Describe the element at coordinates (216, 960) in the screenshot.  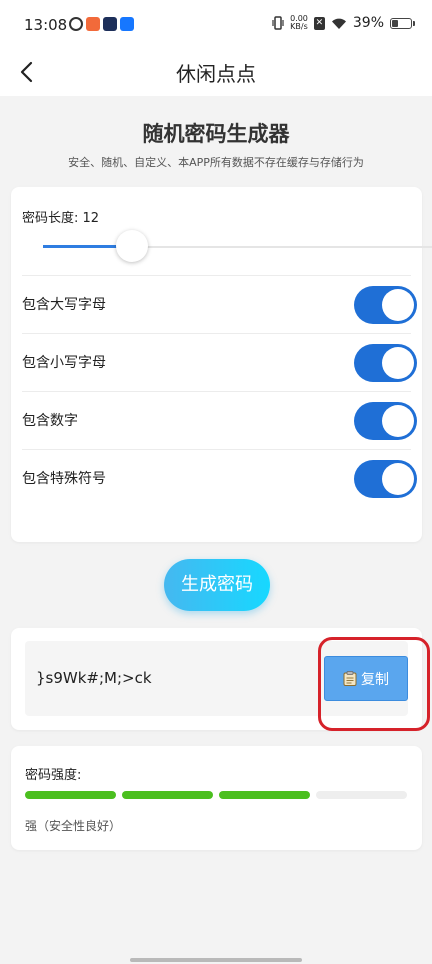
I see `home-indicator` at that location.